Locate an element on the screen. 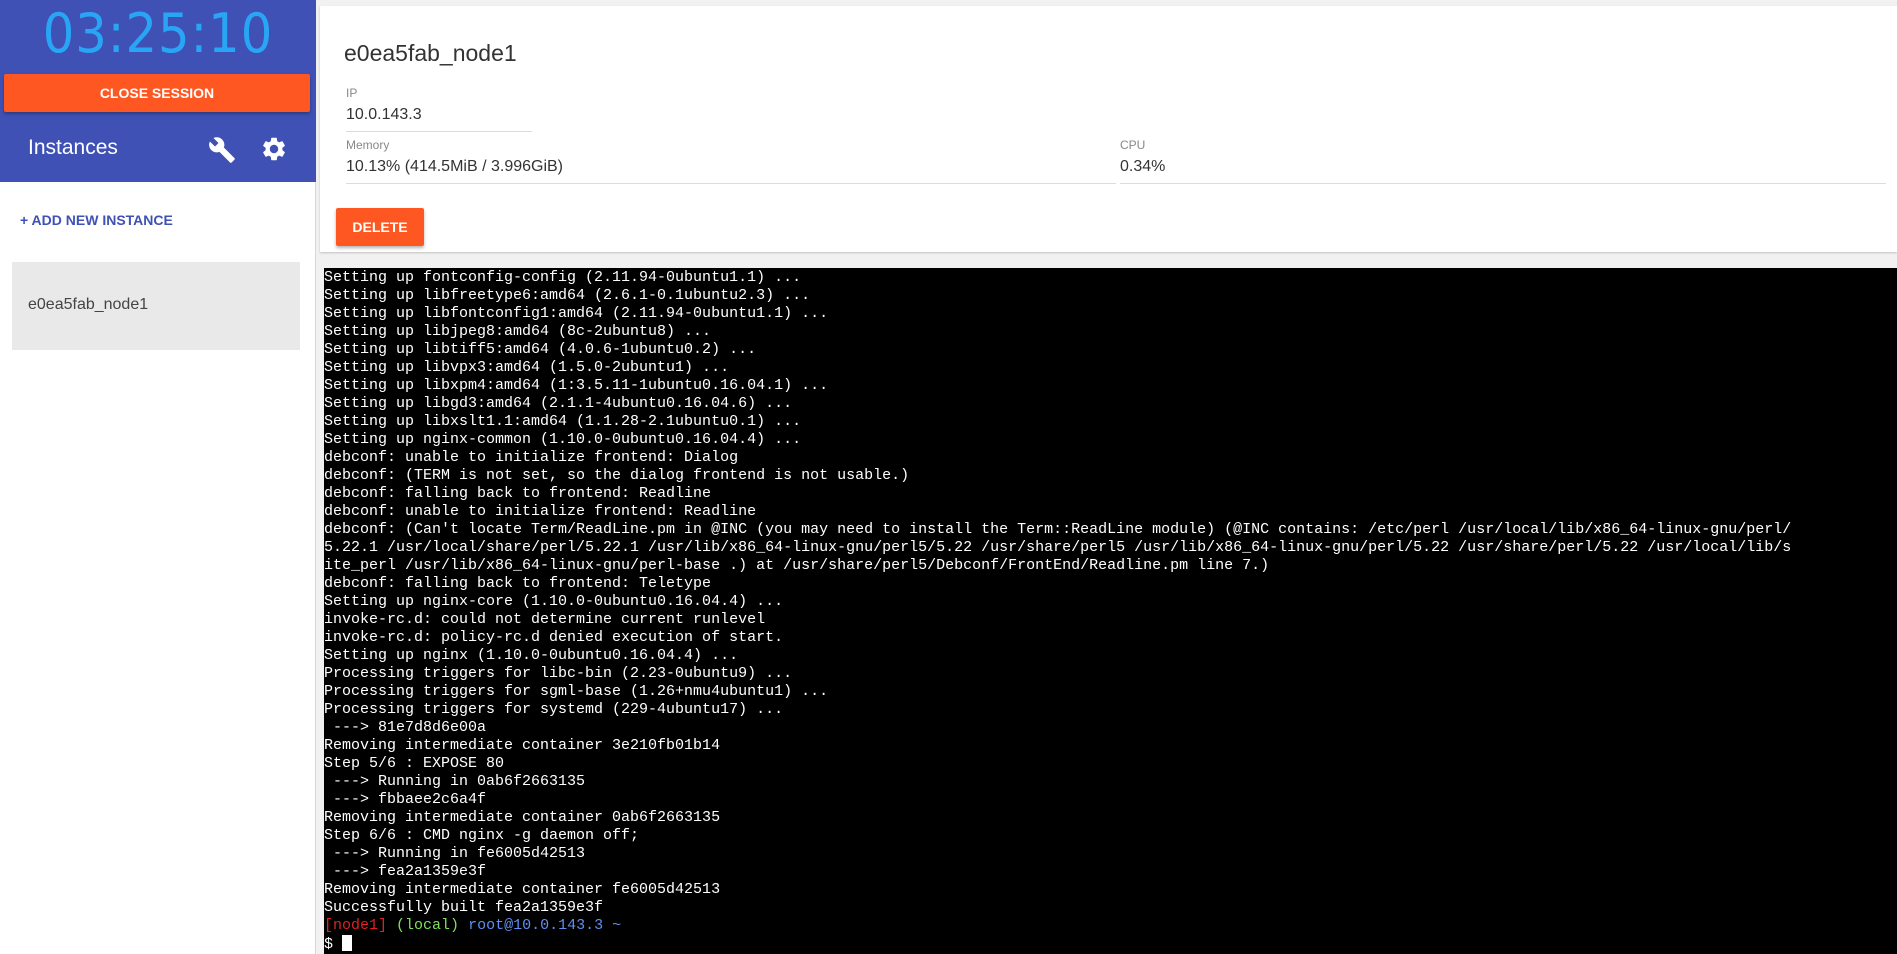  terminal-line: Step 6/6 : CMD nginx -g daemon off; is located at coordinates (482, 835).